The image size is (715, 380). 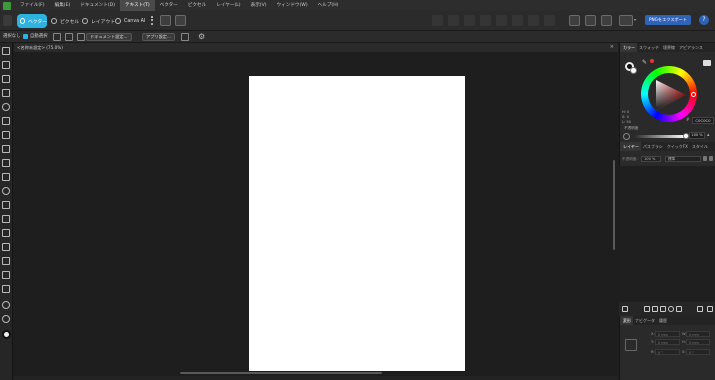 What do you see at coordinates (606, 20) in the screenshot?
I see `quick-view-icon` at bounding box center [606, 20].